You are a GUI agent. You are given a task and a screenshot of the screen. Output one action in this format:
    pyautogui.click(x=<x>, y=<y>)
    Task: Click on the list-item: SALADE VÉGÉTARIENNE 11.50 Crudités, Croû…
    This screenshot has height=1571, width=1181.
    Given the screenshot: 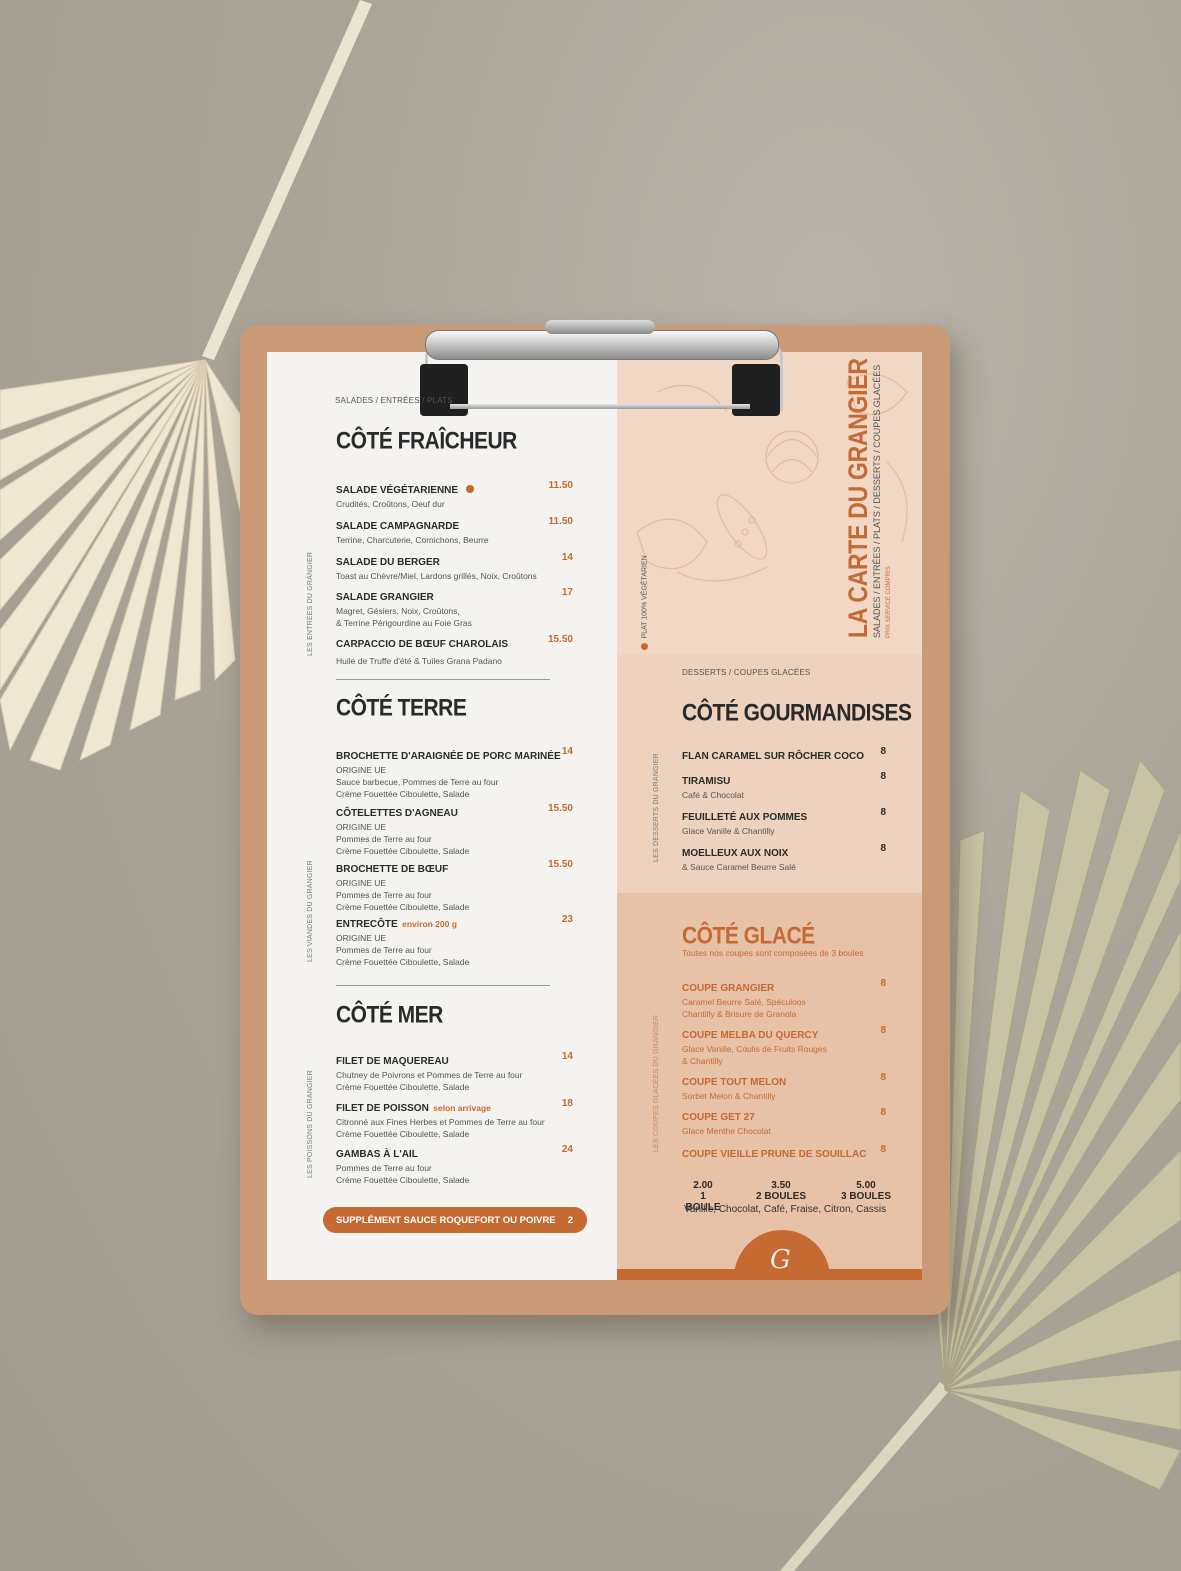 What is the action you would take?
    pyautogui.click(x=454, y=495)
    